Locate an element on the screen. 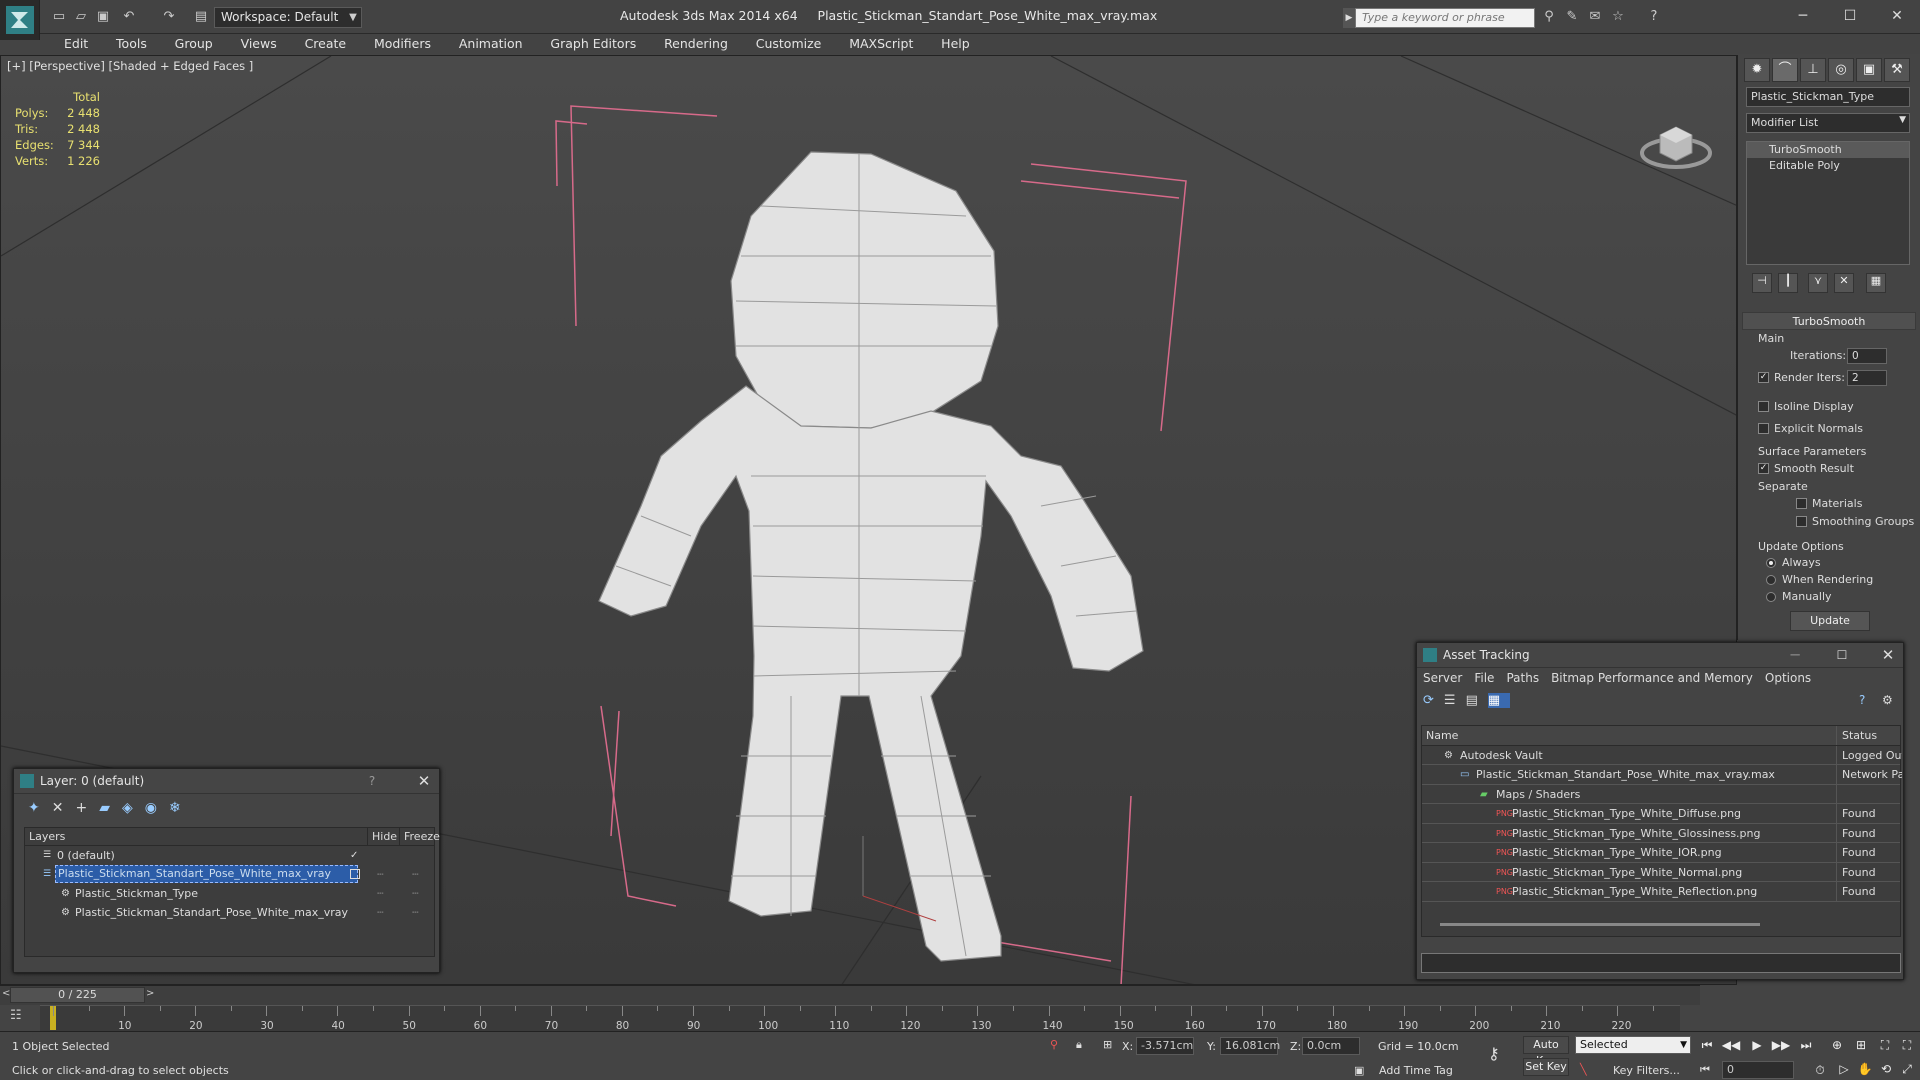  zoom-icon: ⊕ is located at coordinates (1837, 1045).